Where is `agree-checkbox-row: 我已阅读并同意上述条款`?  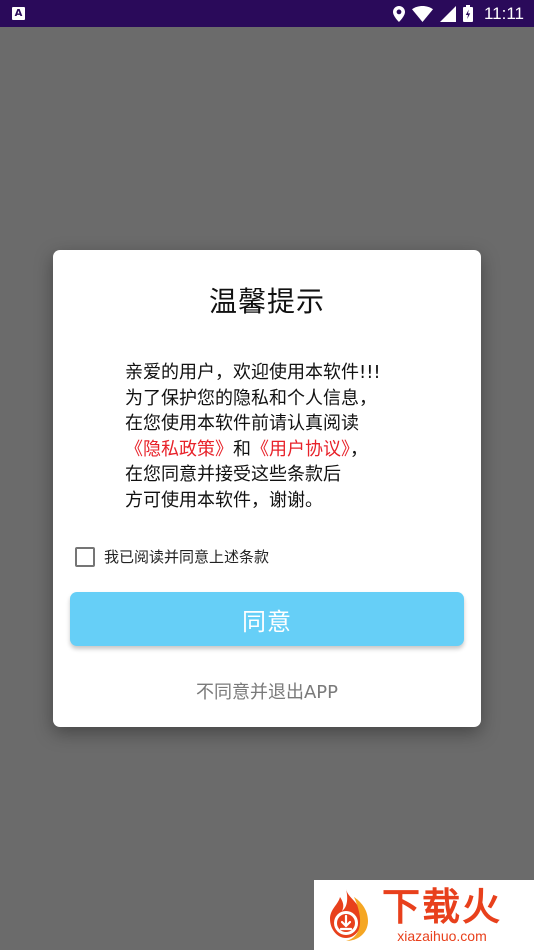
agree-checkbox-row: 我已阅读并同意上述条款 is located at coordinates (172, 556).